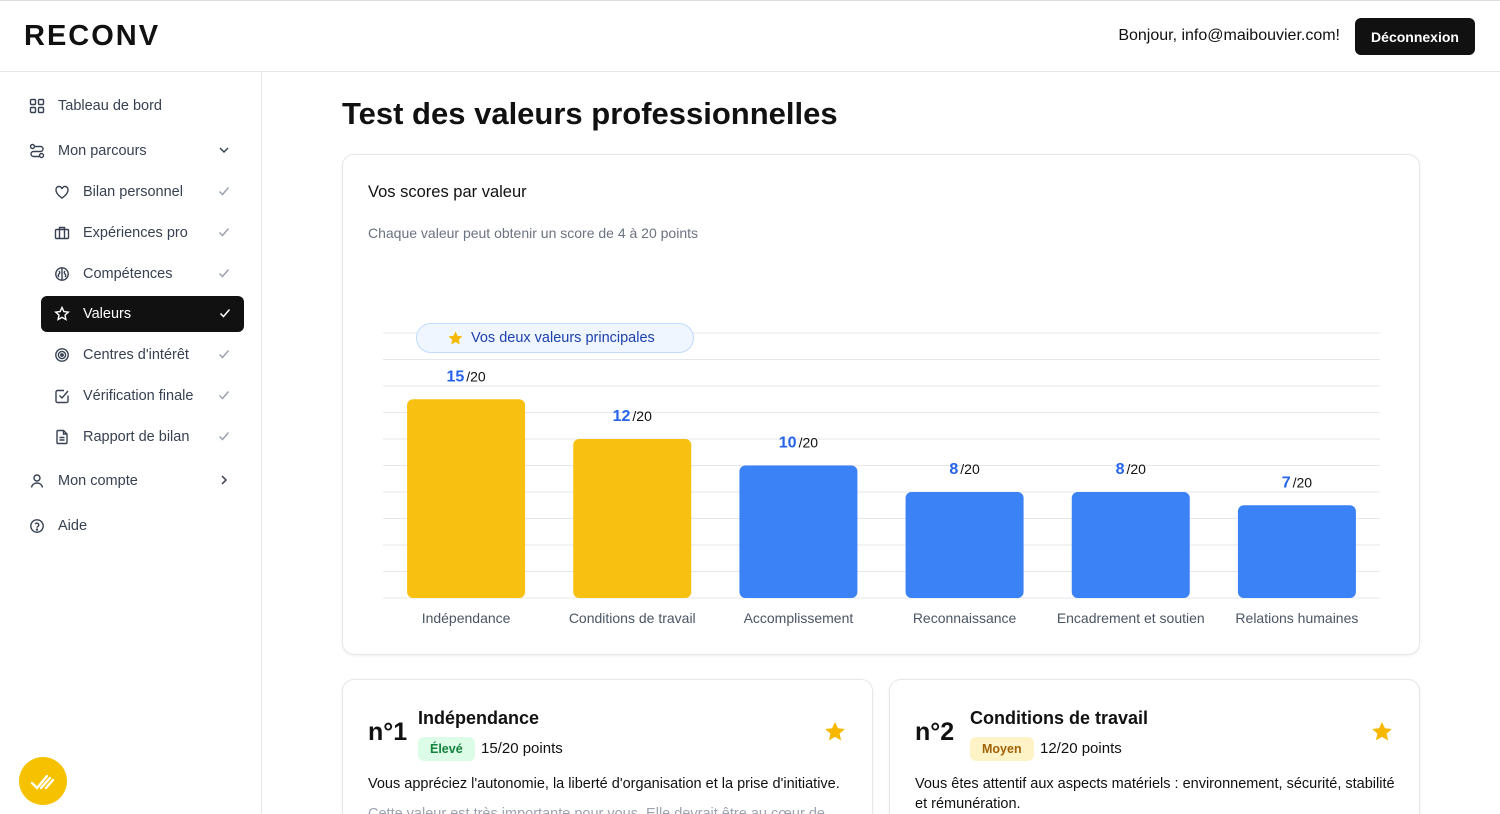 Image resolution: width=1500 pixels, height=814 pixels. Describe the element at coordinates (965, 618) in the screenshot. I see `category-label: Reconnaissance` at that location.